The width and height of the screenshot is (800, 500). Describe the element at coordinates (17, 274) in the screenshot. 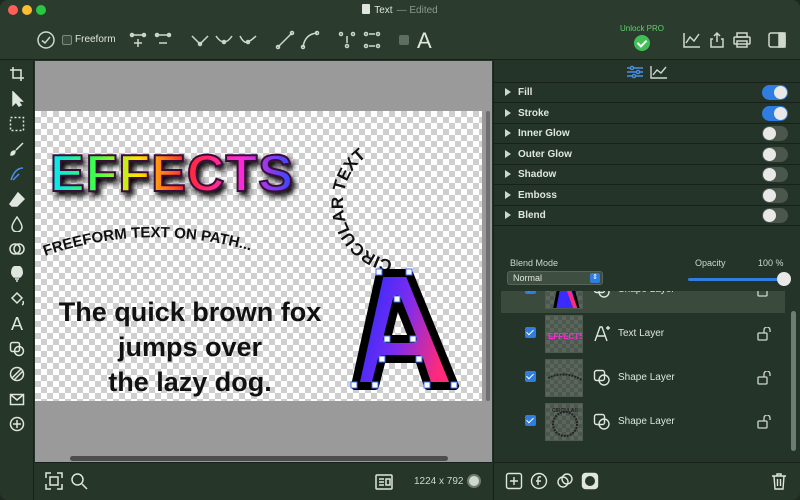

I see `light-bulb-icon` at that location.